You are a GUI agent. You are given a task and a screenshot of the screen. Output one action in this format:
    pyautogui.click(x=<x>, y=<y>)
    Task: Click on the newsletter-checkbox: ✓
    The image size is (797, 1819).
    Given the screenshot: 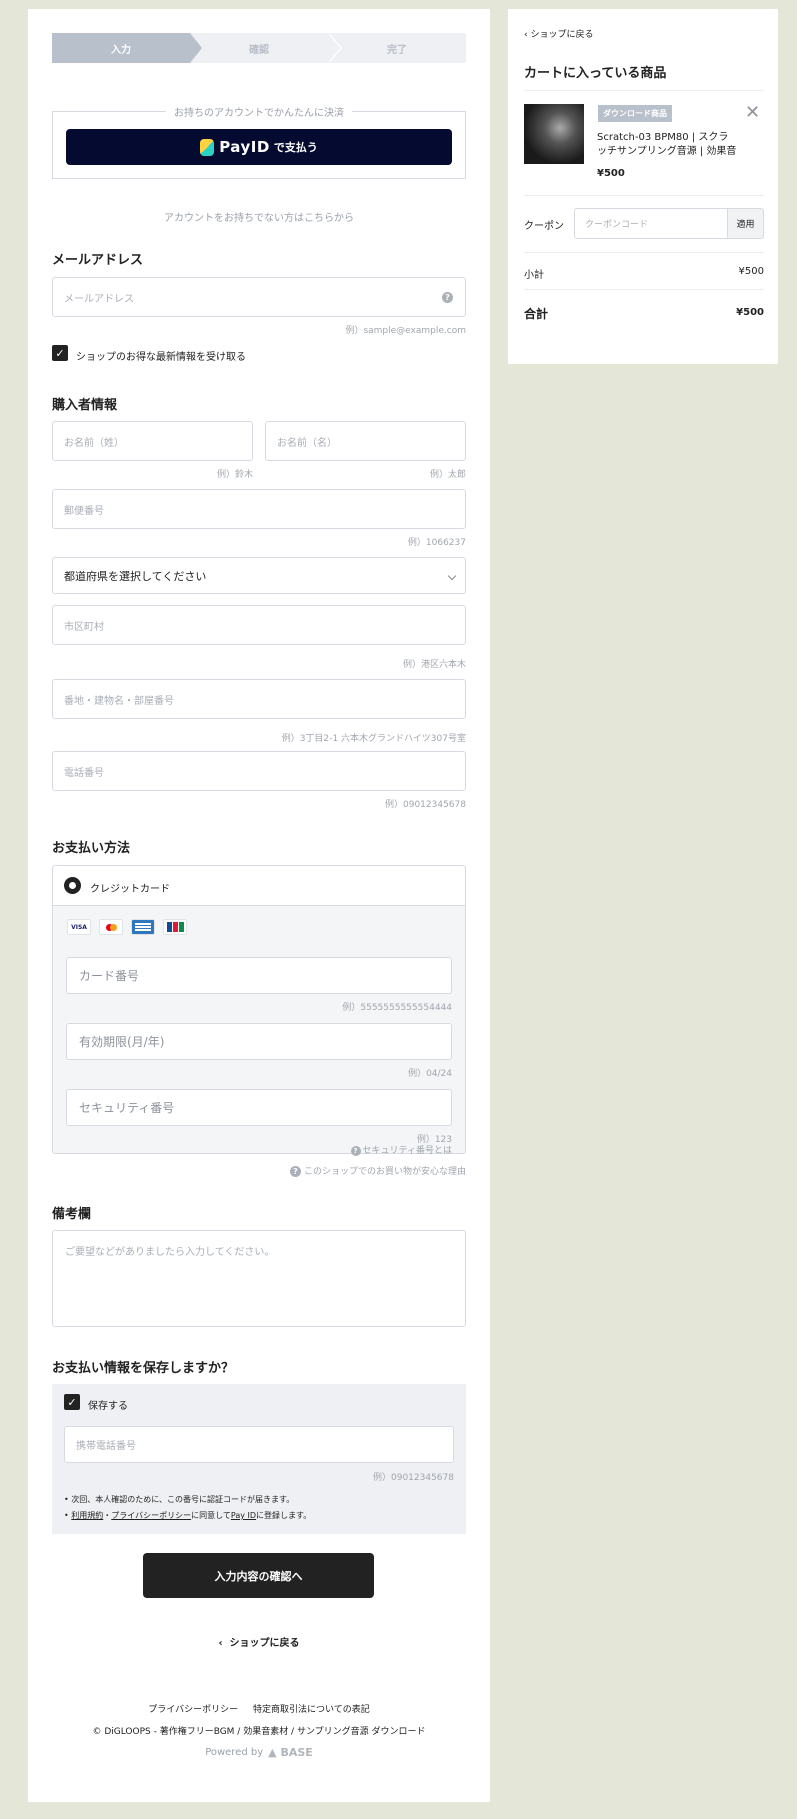 What is the action you would take?
    pyautogui.click(x=60, y=353)
    